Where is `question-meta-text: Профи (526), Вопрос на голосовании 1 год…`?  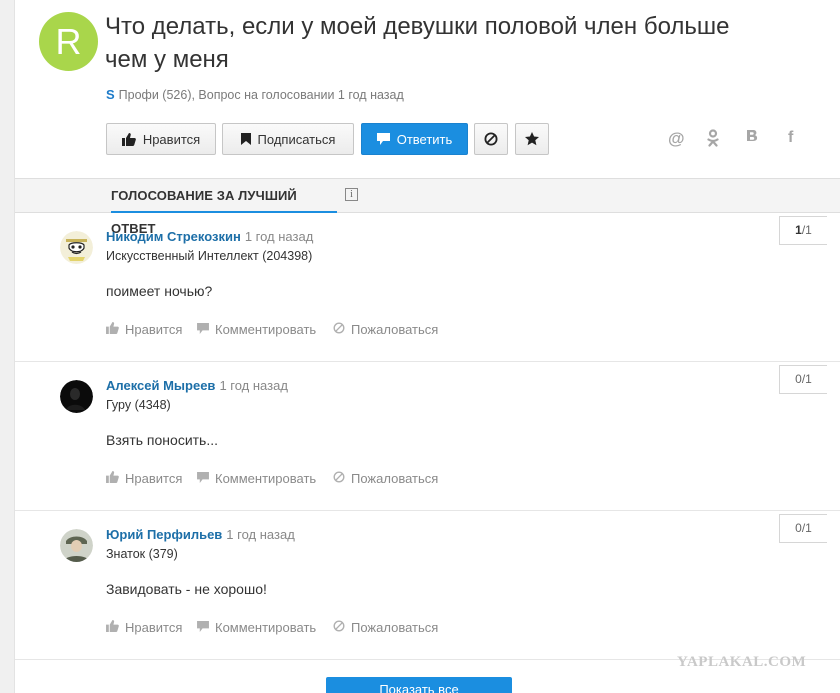
question-meta-text: Профи (526), Вопрос на голосовании 1 год… is located at coordinates (261, 95).